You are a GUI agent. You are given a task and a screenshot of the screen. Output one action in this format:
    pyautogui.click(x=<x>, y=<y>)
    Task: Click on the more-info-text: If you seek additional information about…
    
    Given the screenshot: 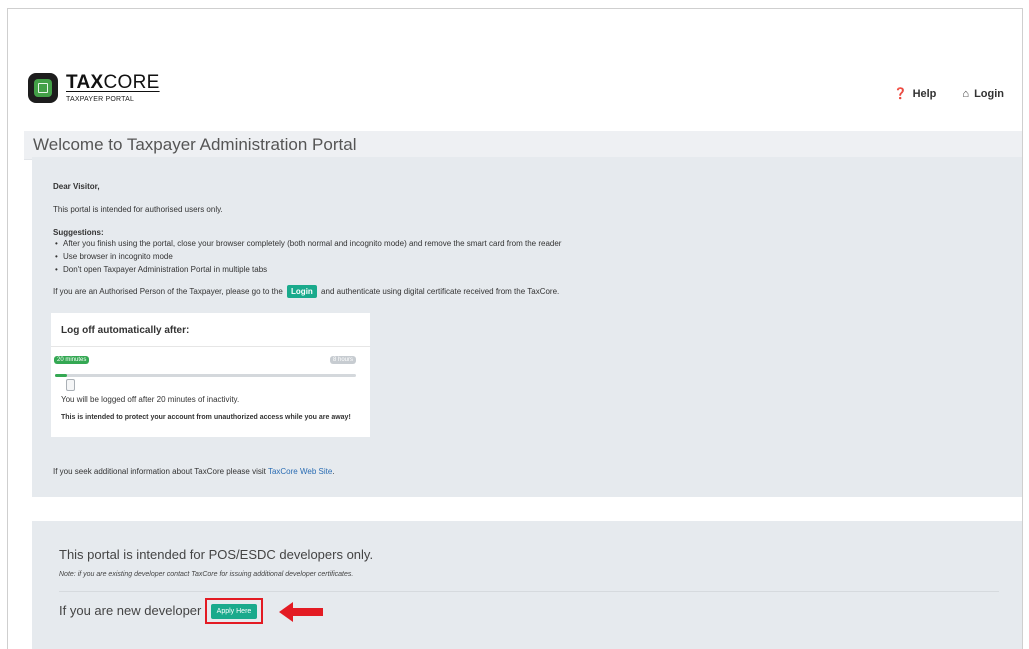 What is the action you would take?
    pyautogui.click(x=194, y=471)
    